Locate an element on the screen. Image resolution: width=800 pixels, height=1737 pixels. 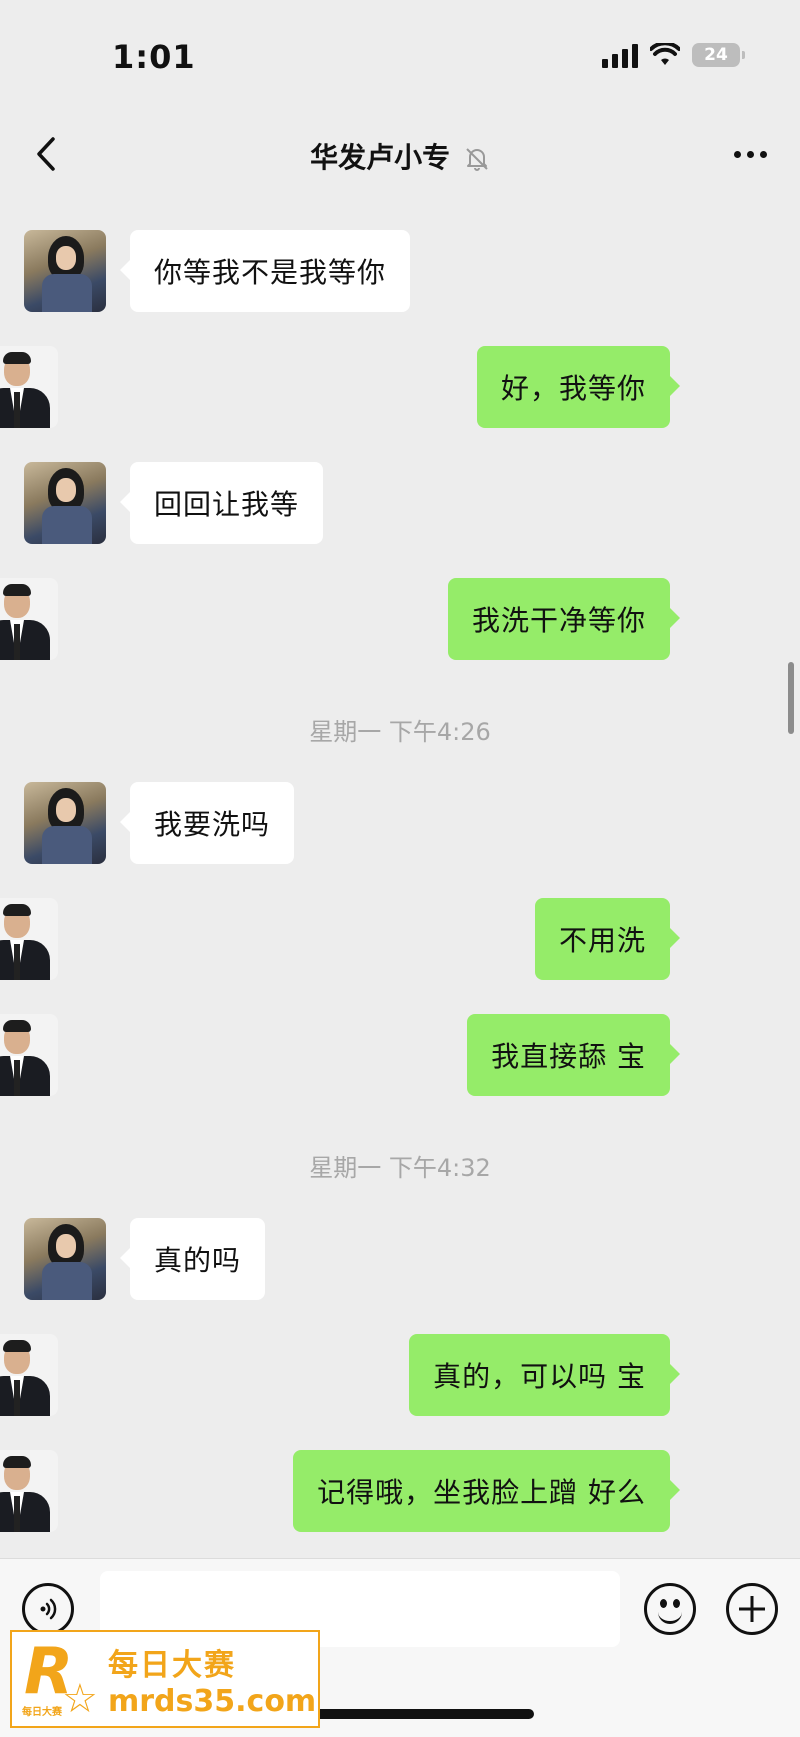
received-message-bubble: 我要洗吗 is located at coordinates (207, 823).